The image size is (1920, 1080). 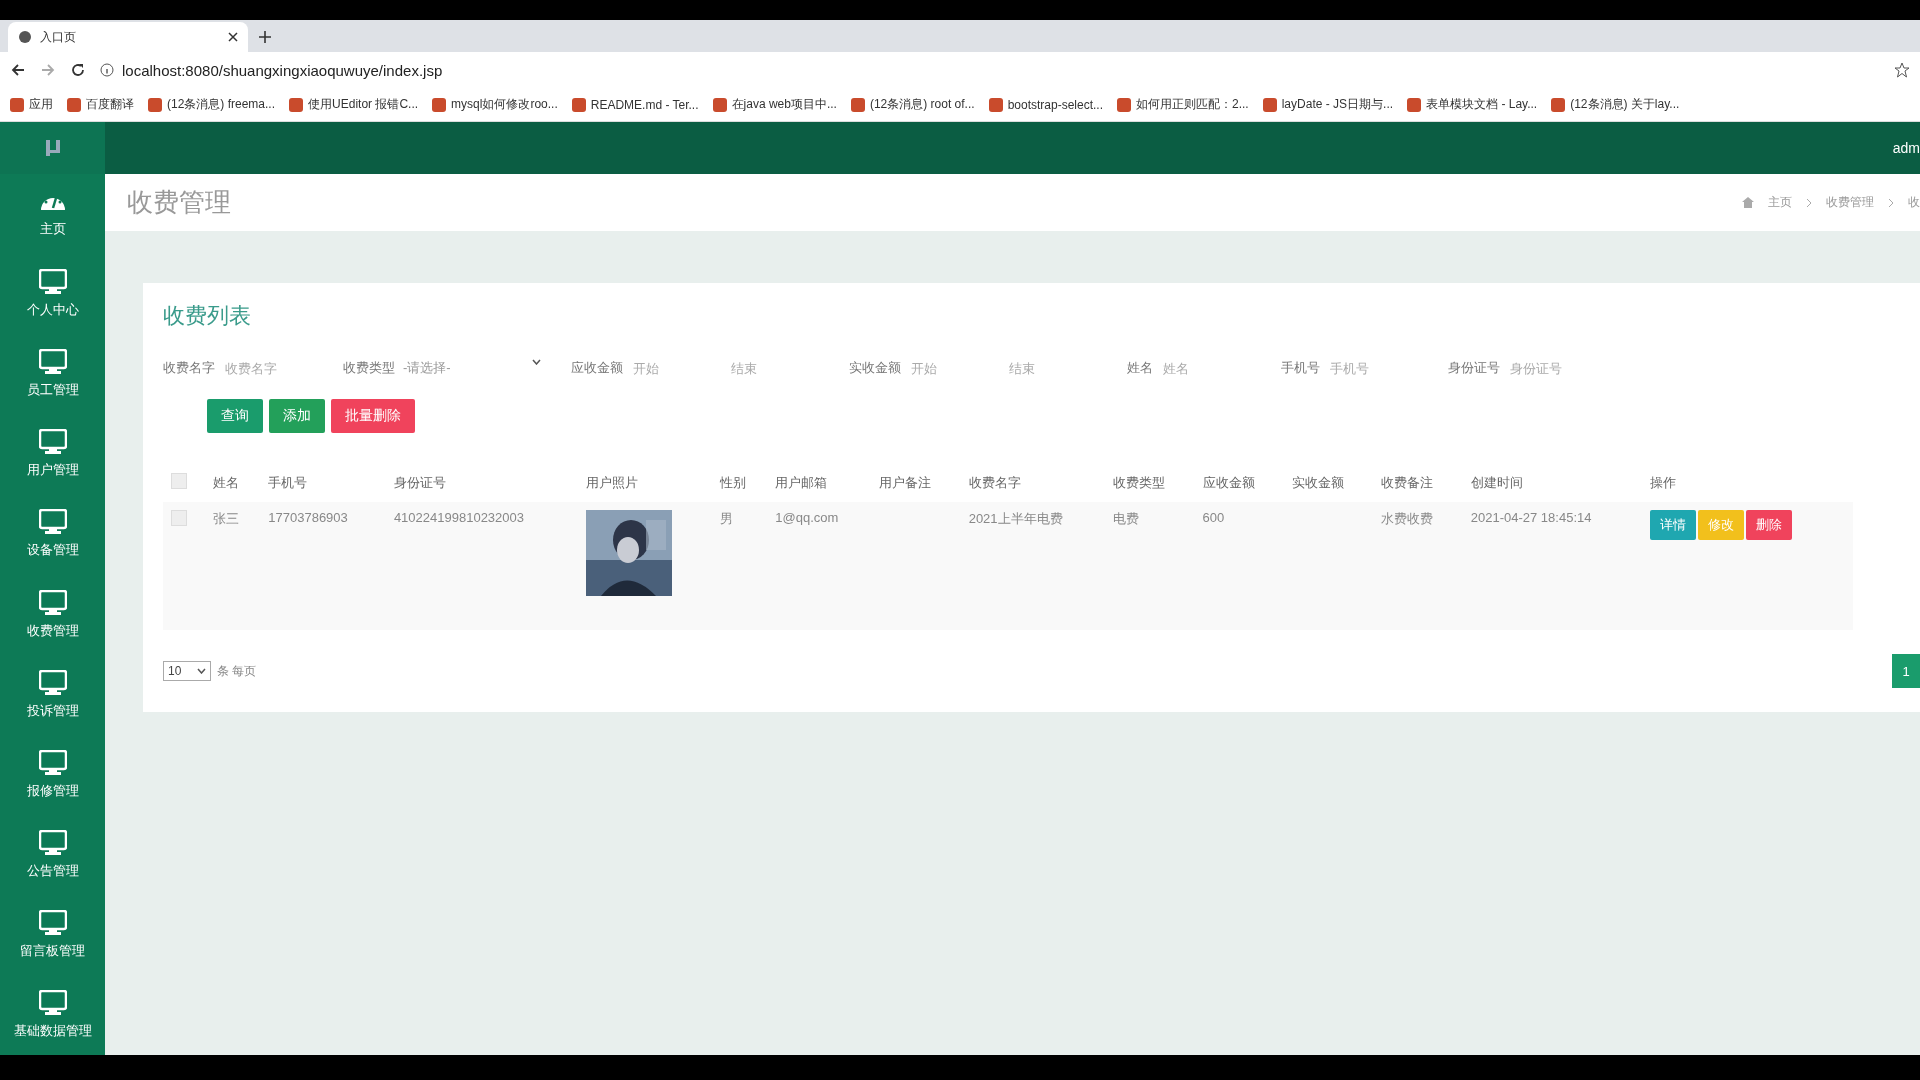 I want to click on breadcrumb-link: 主页, so click(x=1780, y=202).